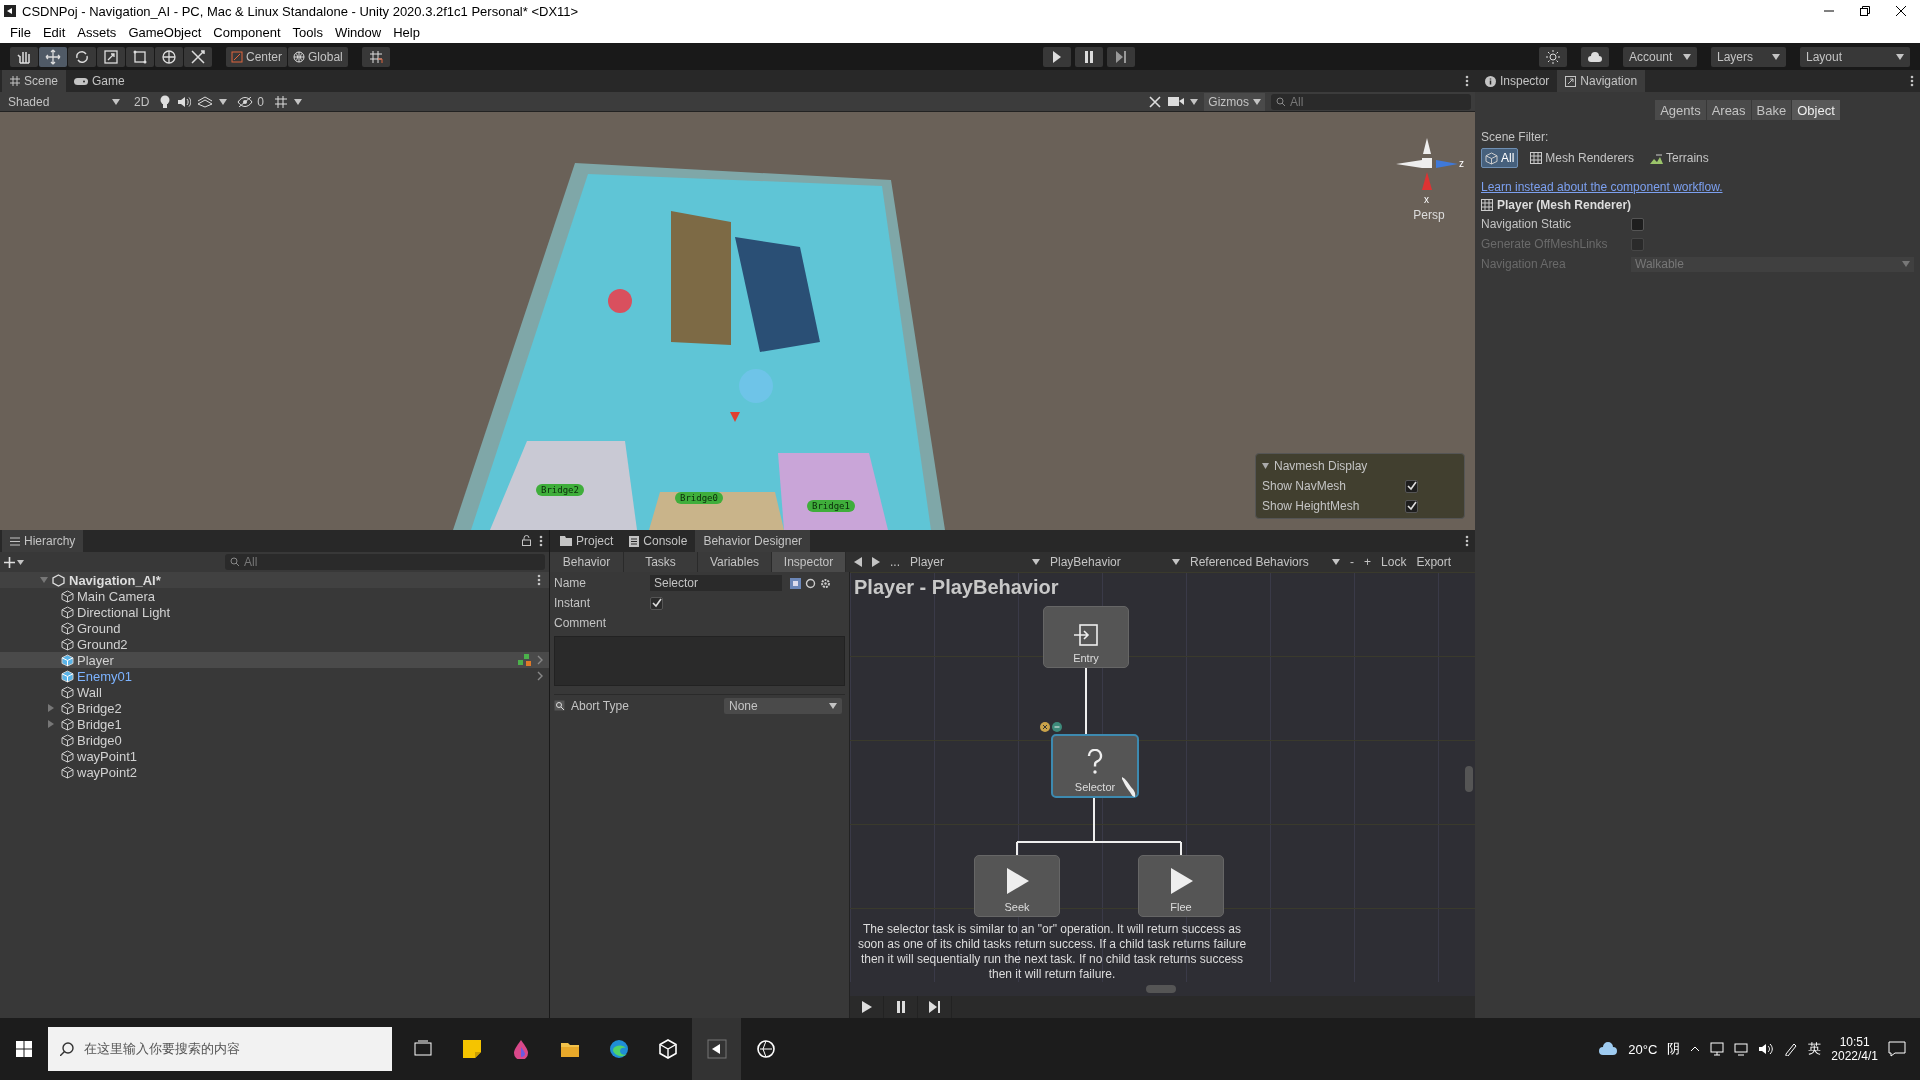  I want to click on weather-temperature: 20°C, so click(1643, 1049).